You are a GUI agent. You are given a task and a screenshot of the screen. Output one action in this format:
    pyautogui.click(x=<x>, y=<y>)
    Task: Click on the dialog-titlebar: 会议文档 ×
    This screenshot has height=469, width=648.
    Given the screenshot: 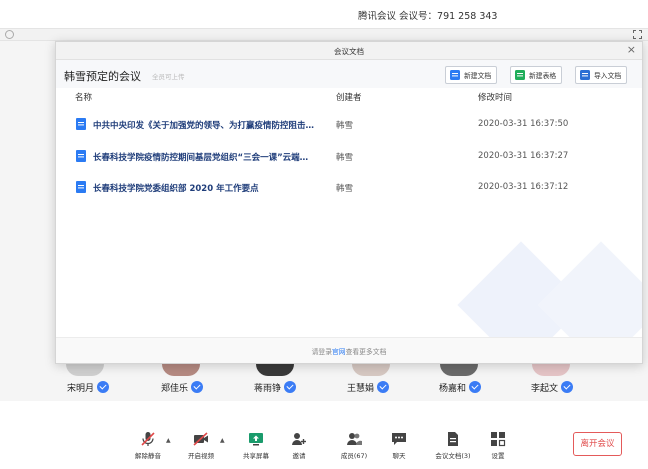 What is the action you would take?
    pyautogui.click(x=349, y=51)
    